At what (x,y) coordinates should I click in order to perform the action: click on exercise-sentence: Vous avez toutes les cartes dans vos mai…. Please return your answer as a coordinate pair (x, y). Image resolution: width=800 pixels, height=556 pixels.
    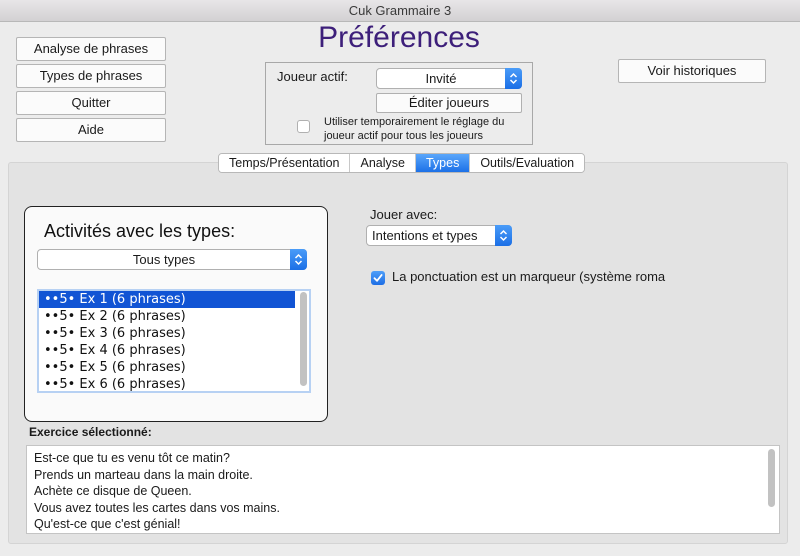
    Looking at the image, I should click on (157, 507).